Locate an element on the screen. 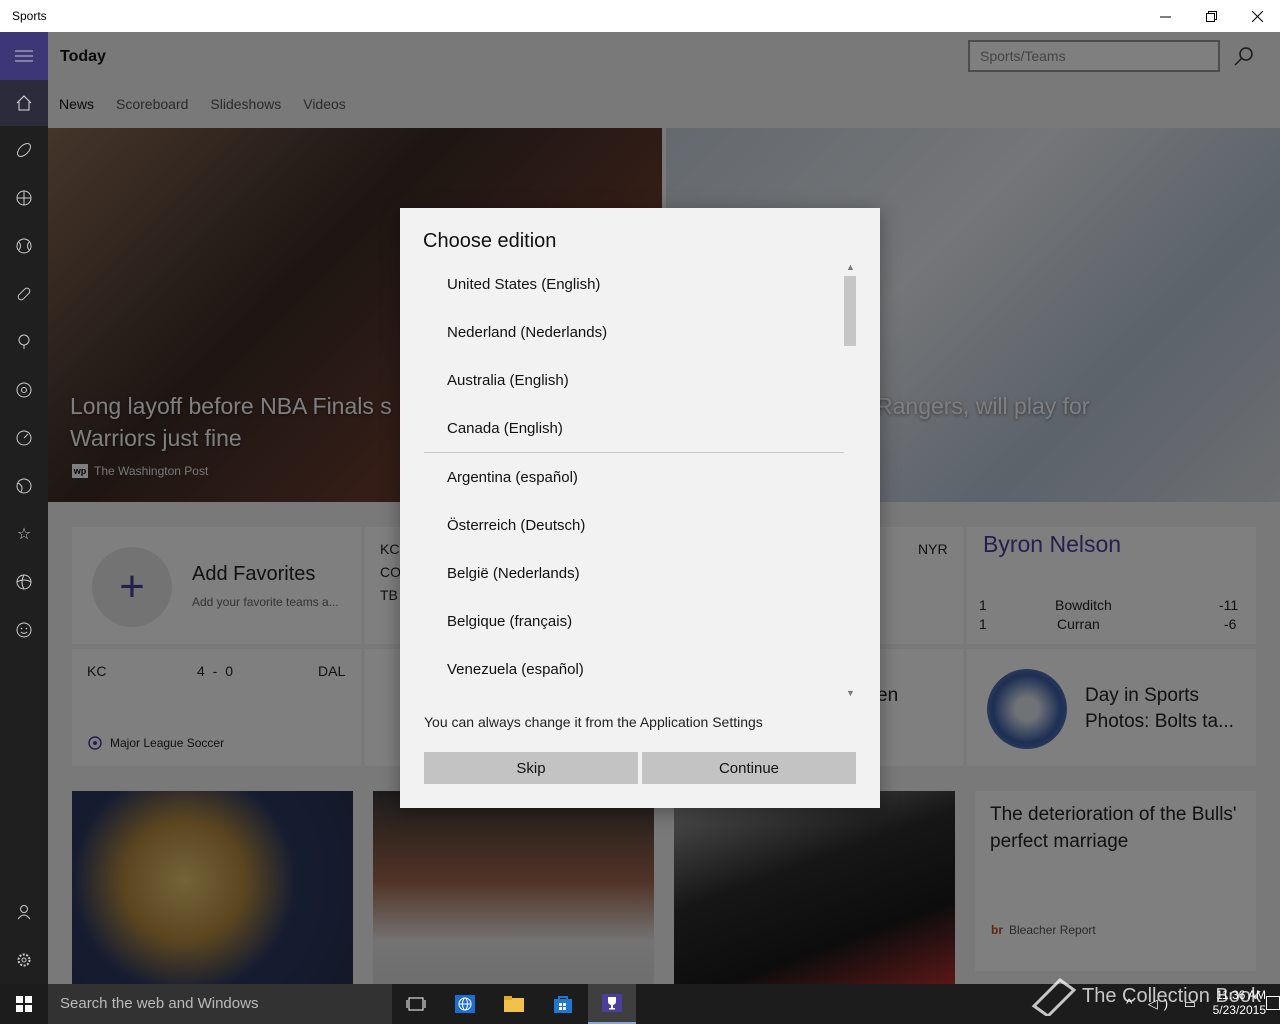  taskbar-sports-app is located at coordinates (612, 1004).